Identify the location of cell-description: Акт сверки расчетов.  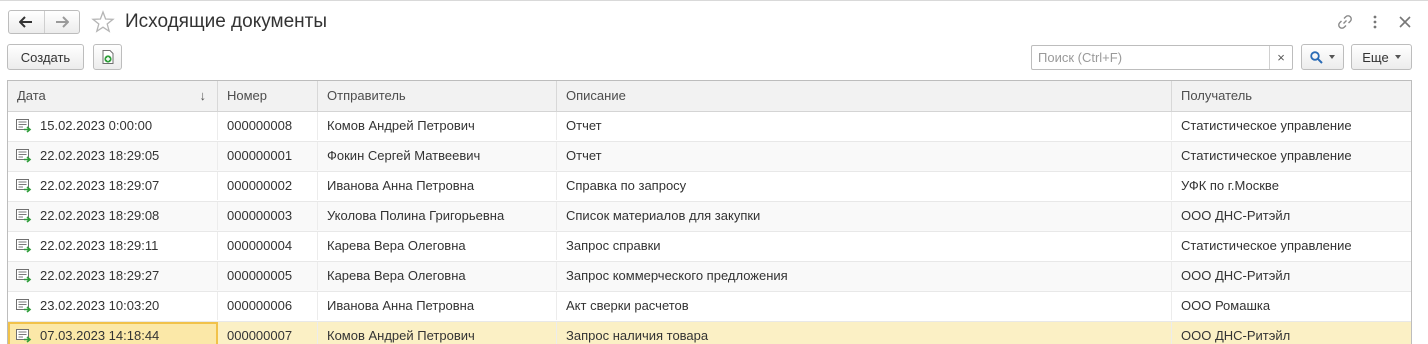
(864, 306).